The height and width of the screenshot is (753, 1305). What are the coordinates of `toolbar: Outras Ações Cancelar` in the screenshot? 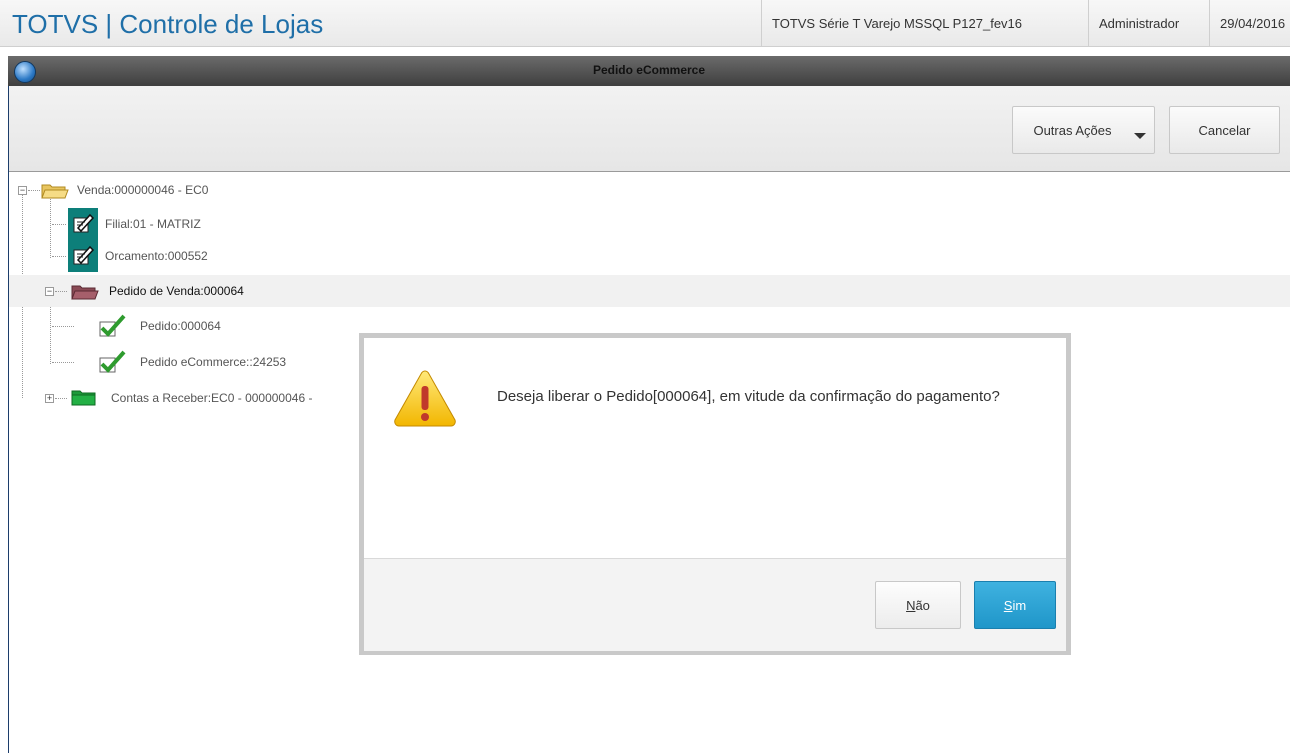 It's located at (649, 129).